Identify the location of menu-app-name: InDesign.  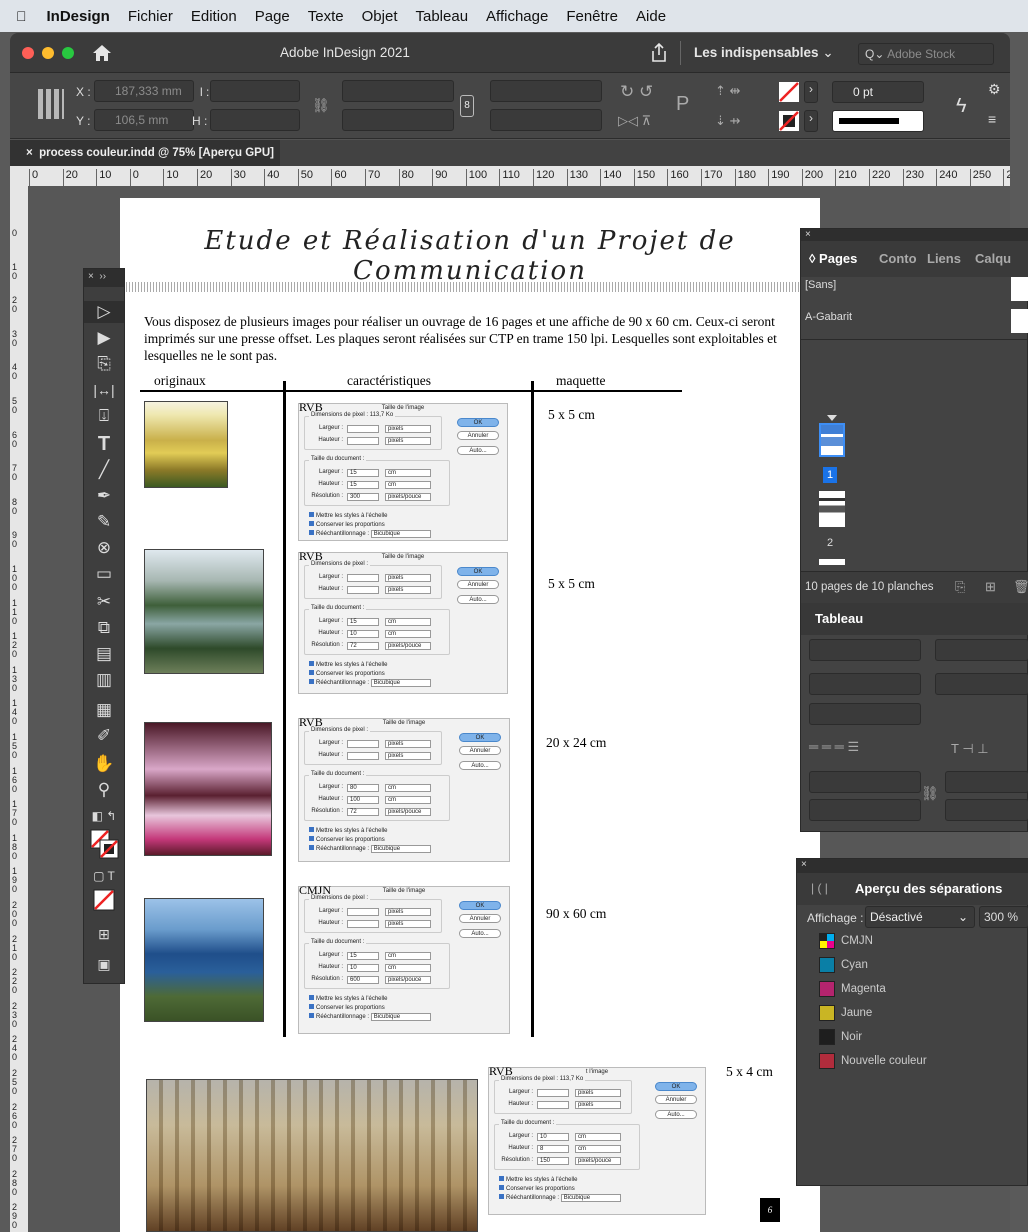
(78, 16).